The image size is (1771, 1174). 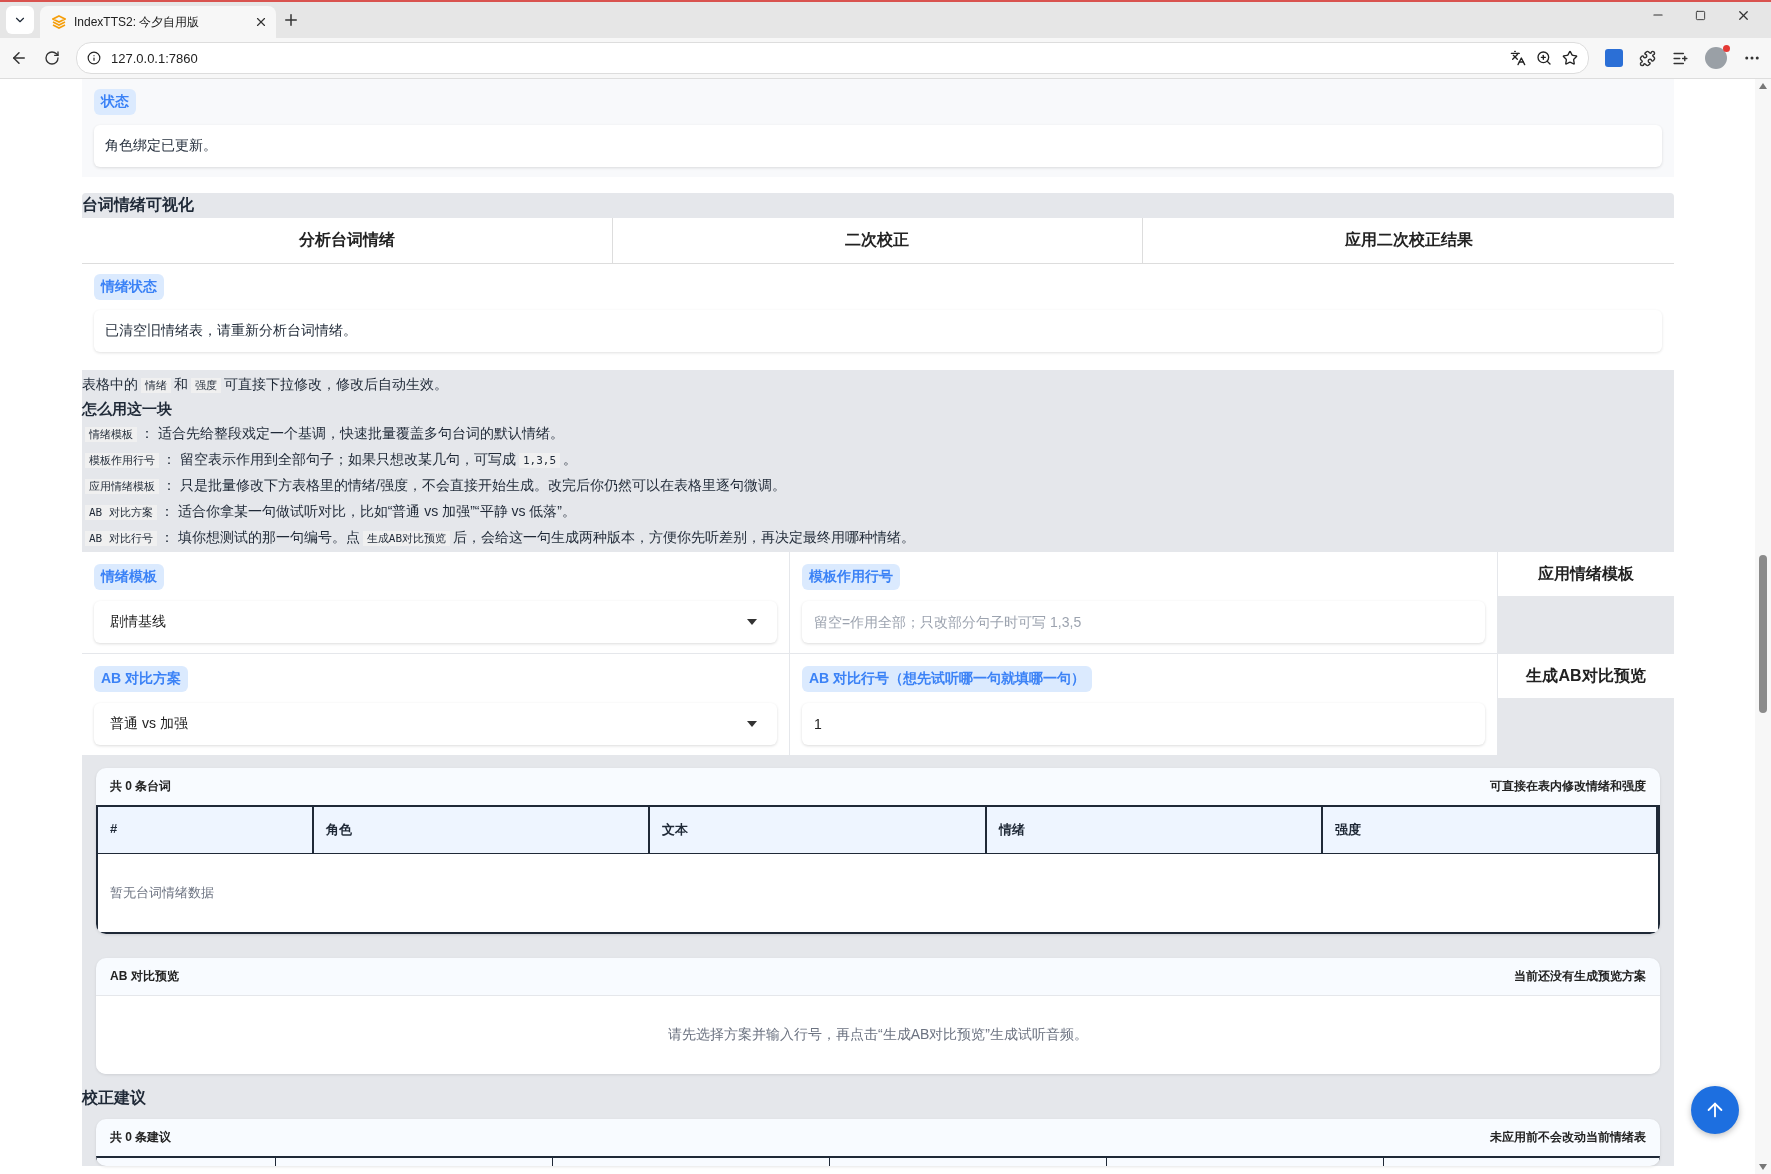 I want to click on scrollbar-thumb, so click(x=1763, y=633).